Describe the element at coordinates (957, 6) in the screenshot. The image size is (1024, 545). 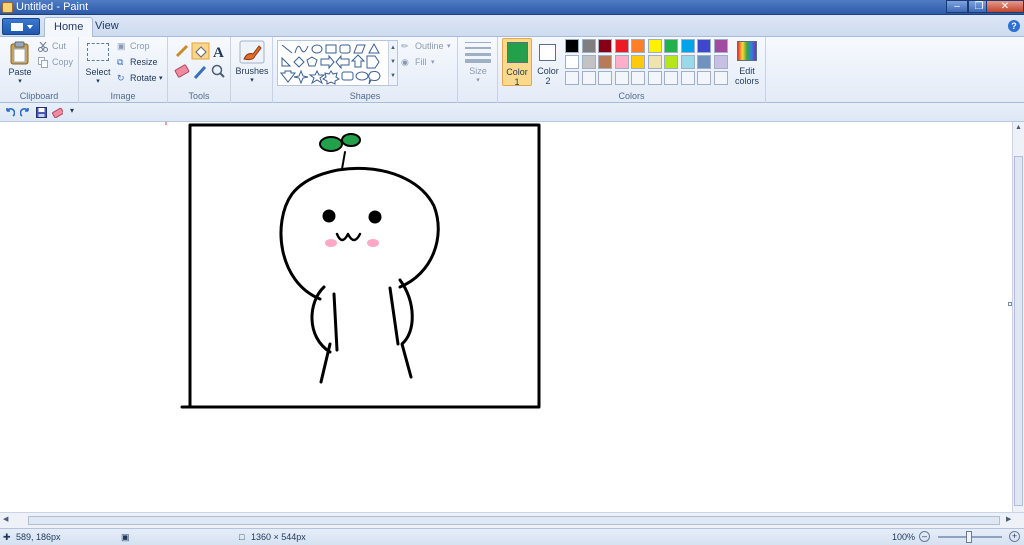
I see `minimize-button: –` at that location.